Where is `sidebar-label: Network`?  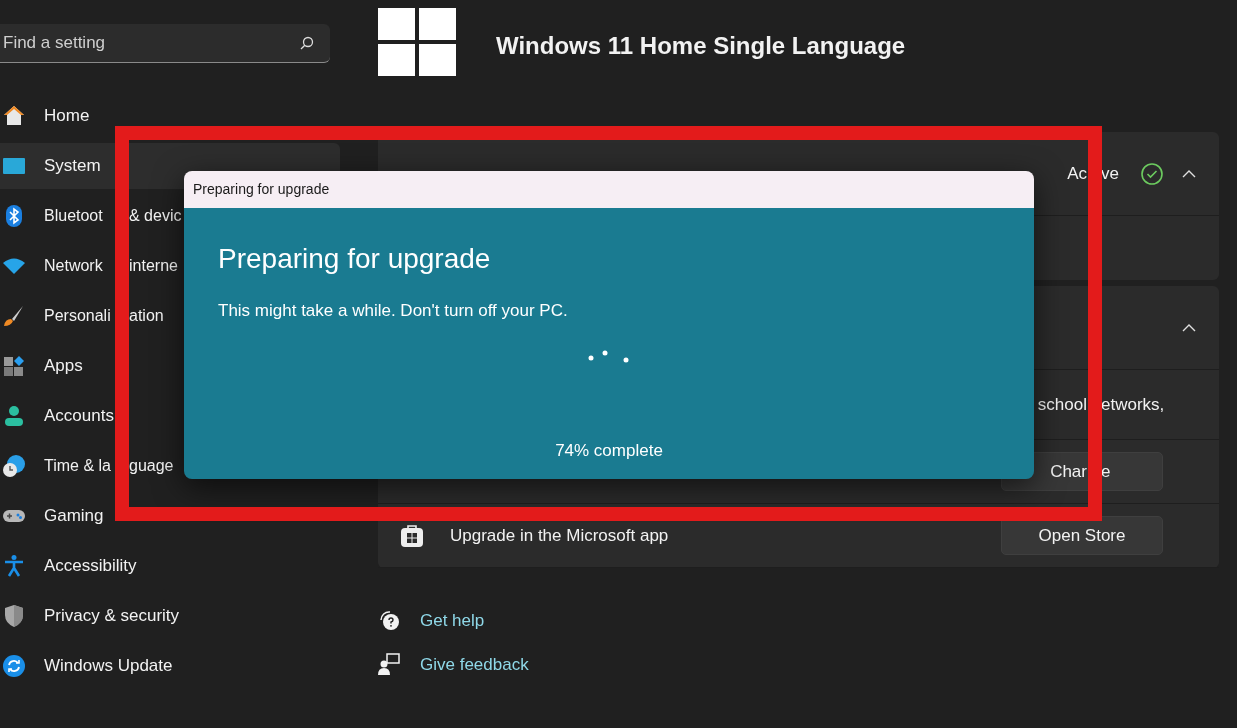
sidebar-label: Network is located at coordinates (74, 266).